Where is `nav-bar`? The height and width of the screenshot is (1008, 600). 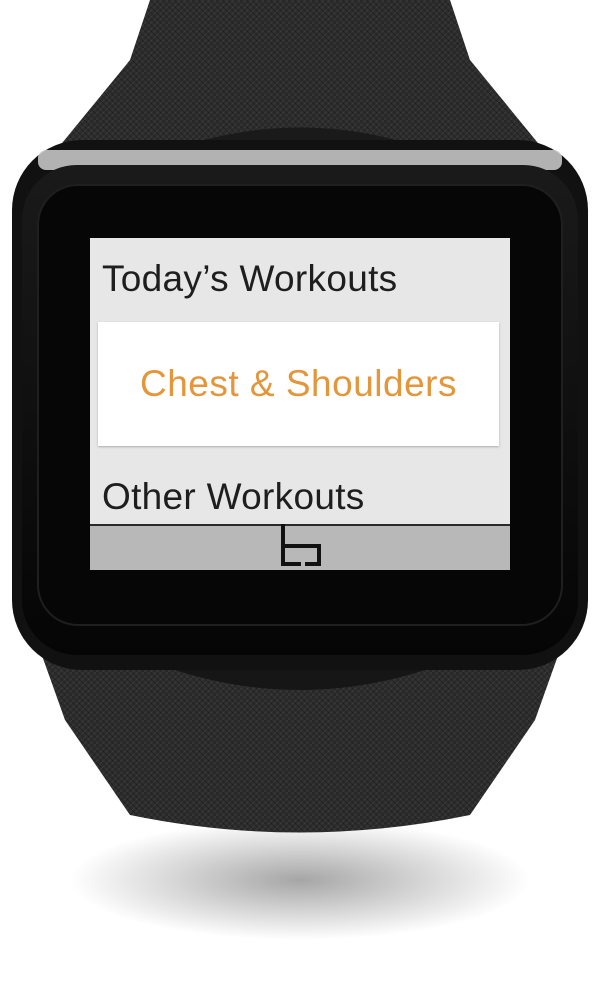 nav-bar is located at coordinates (300, 547).